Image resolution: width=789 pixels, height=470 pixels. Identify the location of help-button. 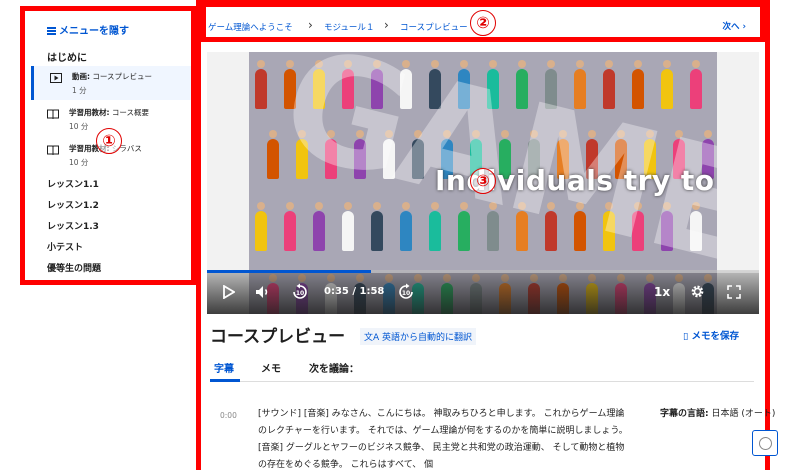
(765, 443).